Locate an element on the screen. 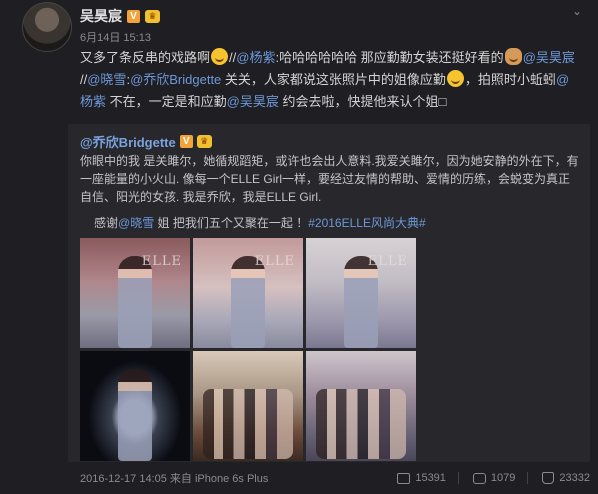 The height and width of the screenshot is (494, 598). mention-link: @乔欣Bridgette is located at coordinates (175, 79).